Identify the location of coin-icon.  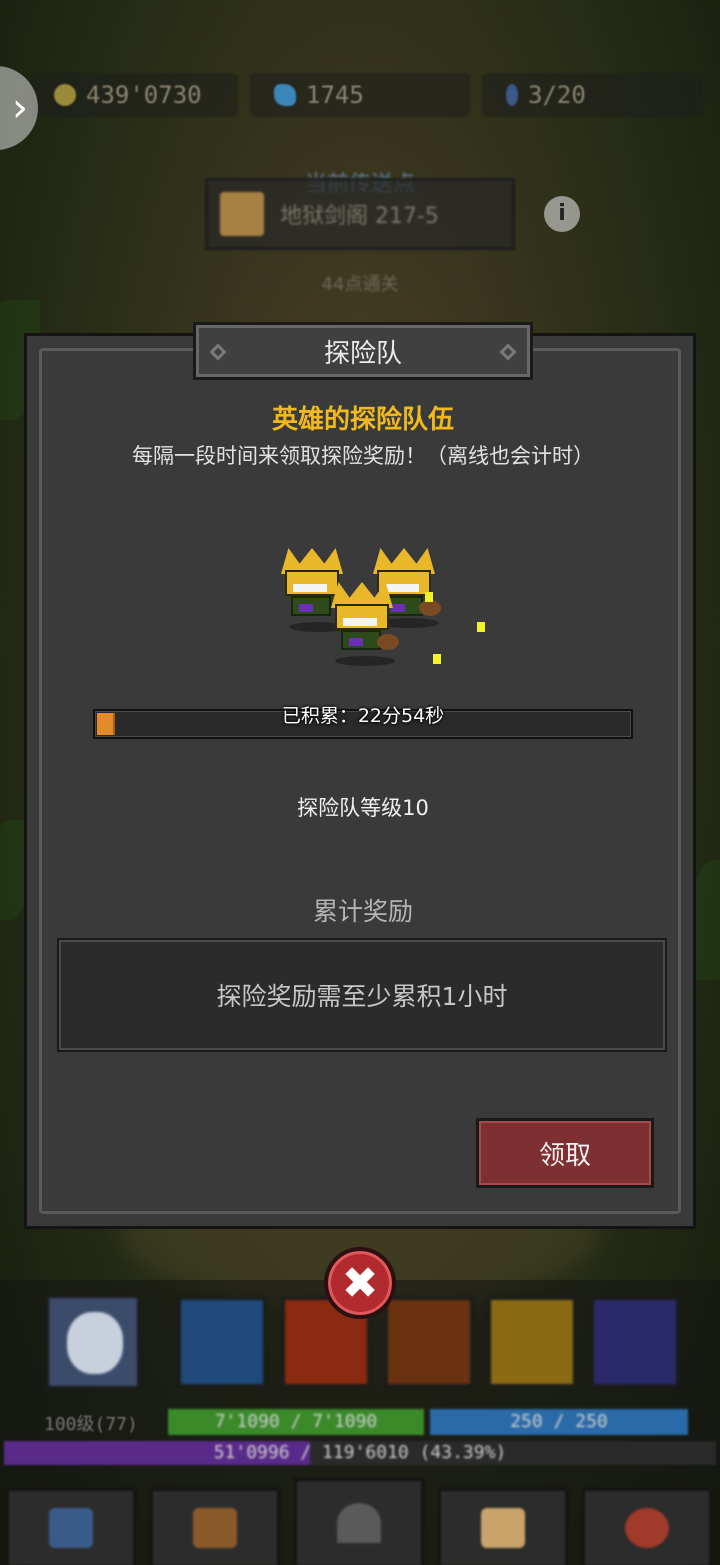
(65, 95).